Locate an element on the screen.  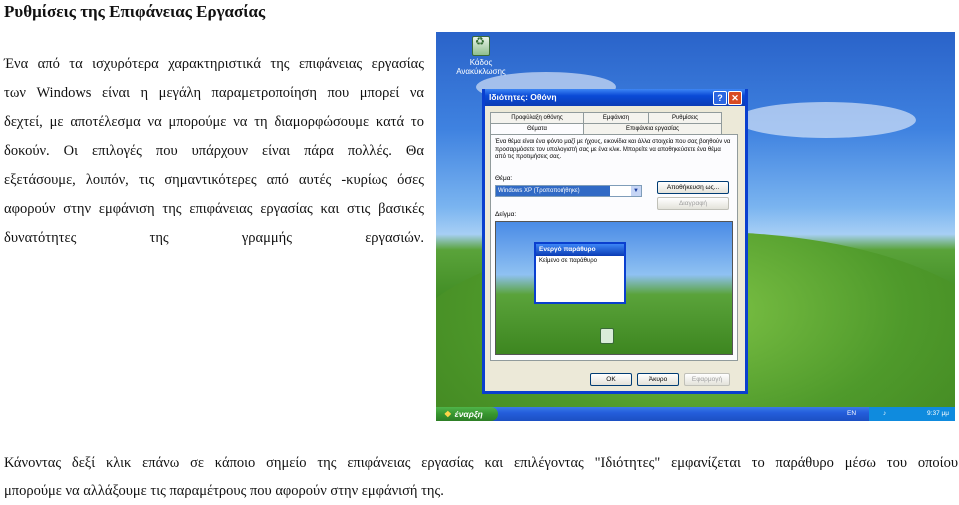
sample-label: Δείγμα: is located at coordinates (506, 214).